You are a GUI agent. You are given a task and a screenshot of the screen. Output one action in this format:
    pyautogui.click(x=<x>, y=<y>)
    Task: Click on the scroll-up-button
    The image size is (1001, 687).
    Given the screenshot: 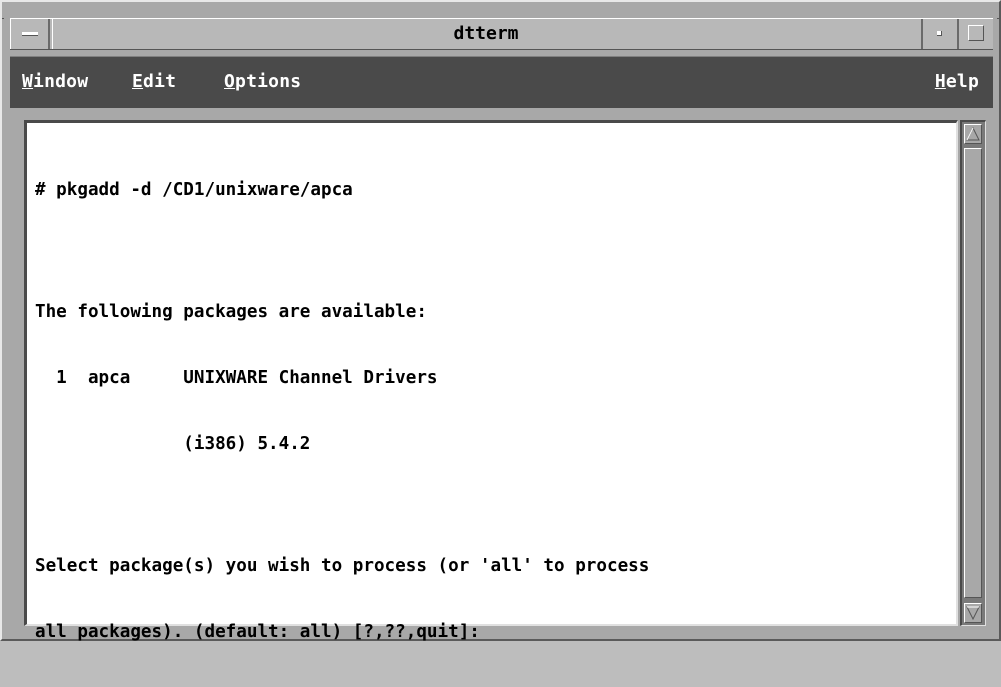 What is the action you would take?
    pyautogui.click(x=973, y=134)
    